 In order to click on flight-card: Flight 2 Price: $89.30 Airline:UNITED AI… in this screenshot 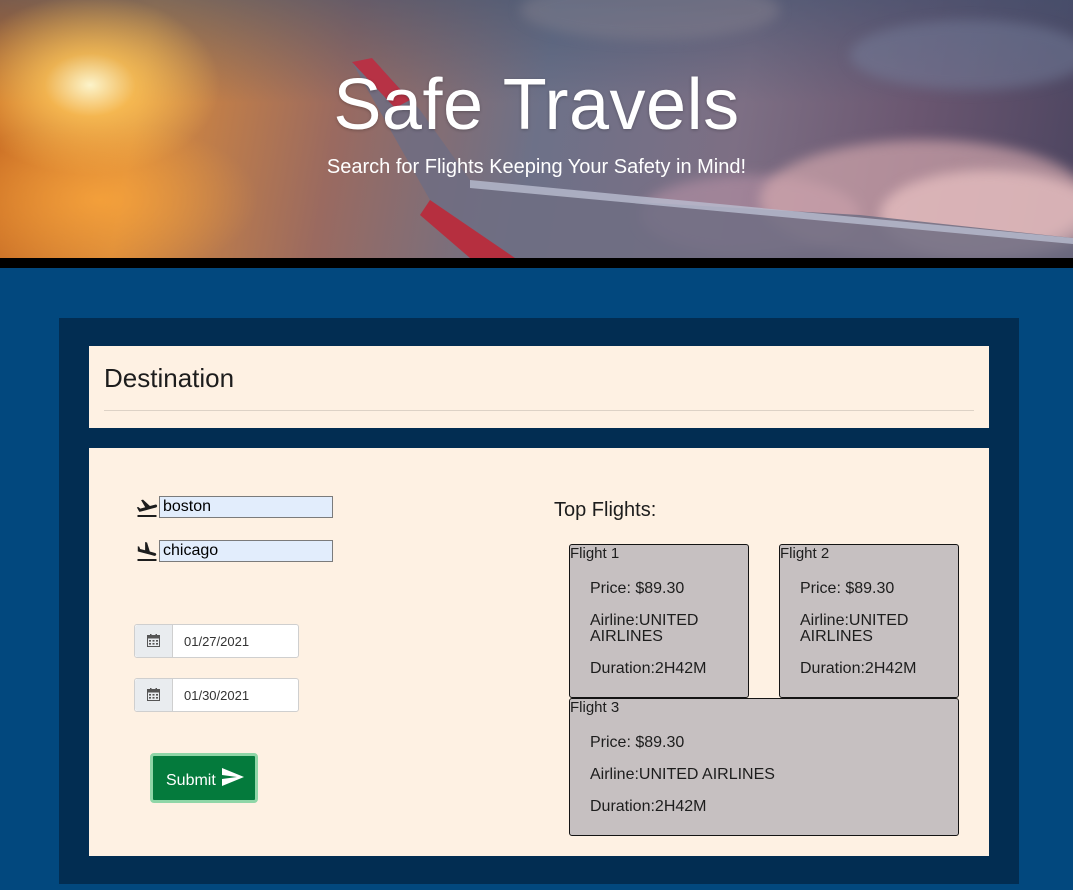, I will do `click(869, 621)`.